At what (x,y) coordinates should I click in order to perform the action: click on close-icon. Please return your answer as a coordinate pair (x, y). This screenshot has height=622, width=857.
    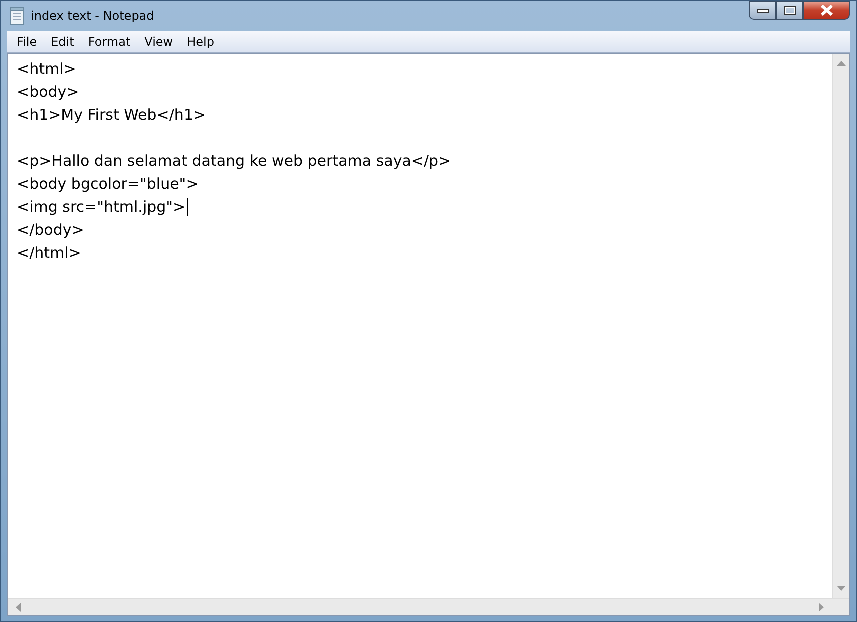
    Looking at the image, I should click on (827, 10).